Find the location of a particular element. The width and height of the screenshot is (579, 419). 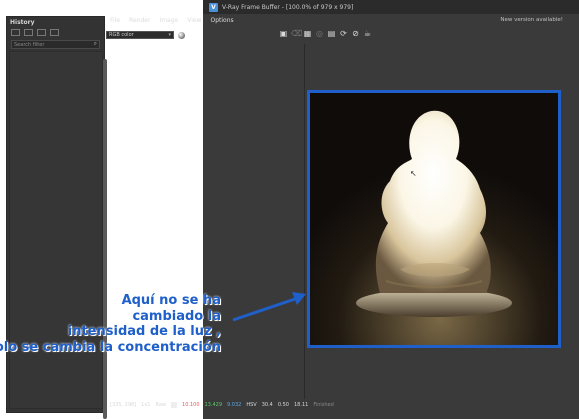

camera-icon: ▤ is located at coordinates (331, 33).